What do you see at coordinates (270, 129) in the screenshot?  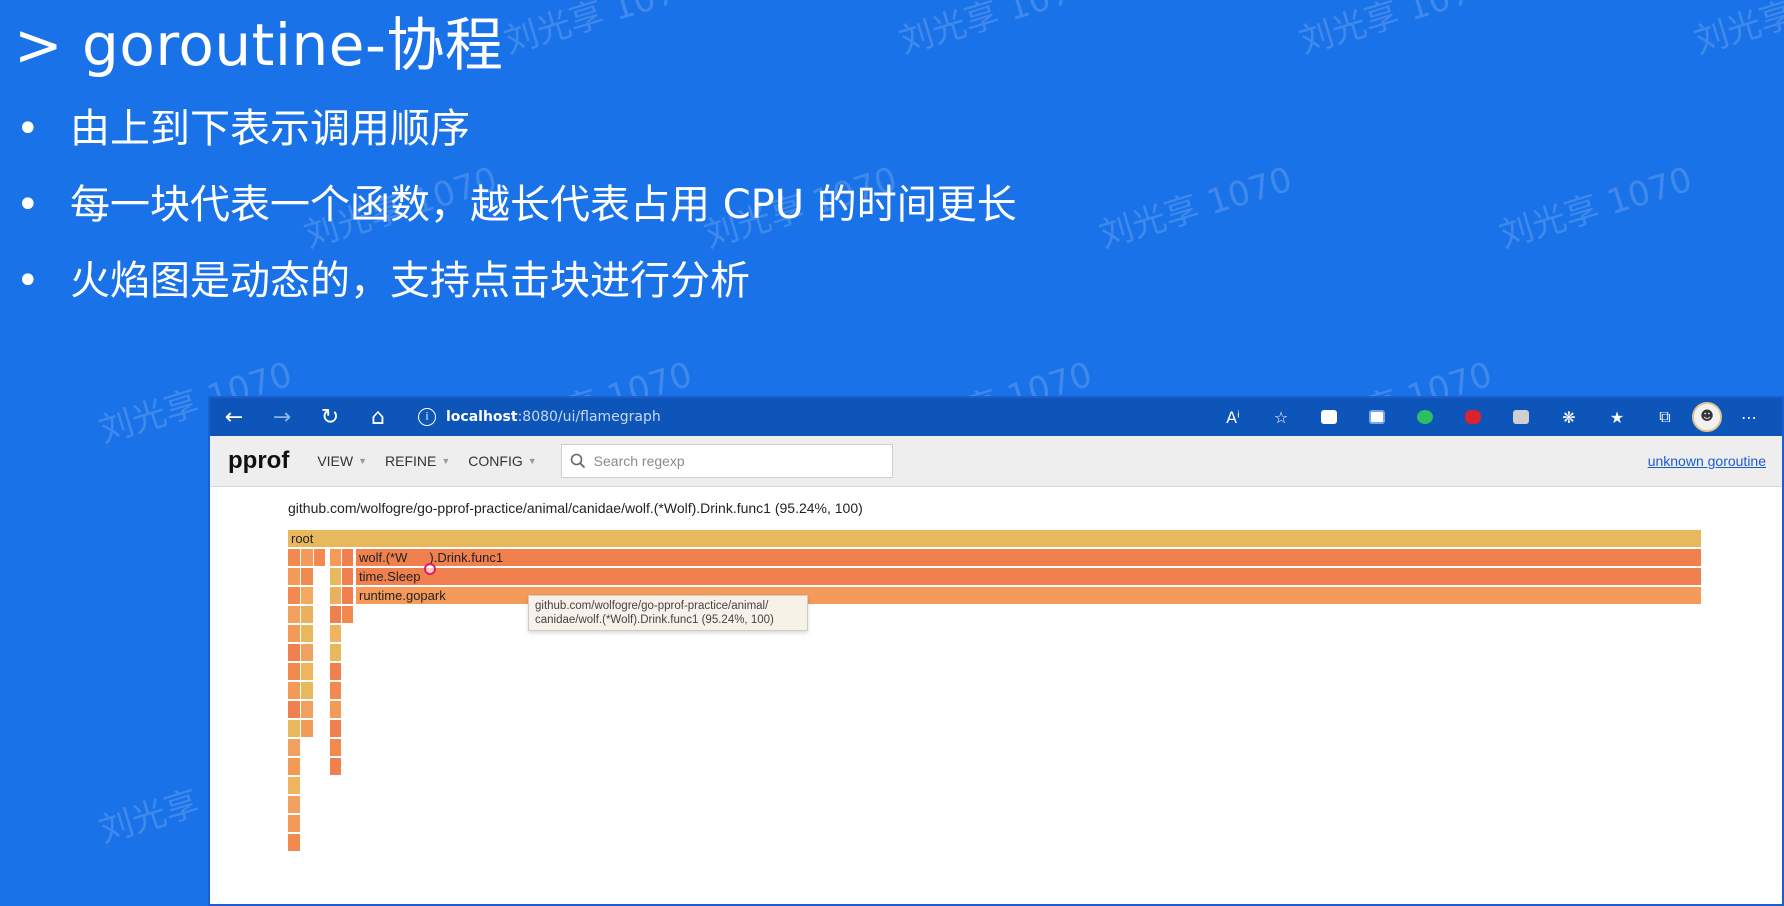 I see `bullet-text: 由上到下表示调用顺序` at bounding box center [270, 129].